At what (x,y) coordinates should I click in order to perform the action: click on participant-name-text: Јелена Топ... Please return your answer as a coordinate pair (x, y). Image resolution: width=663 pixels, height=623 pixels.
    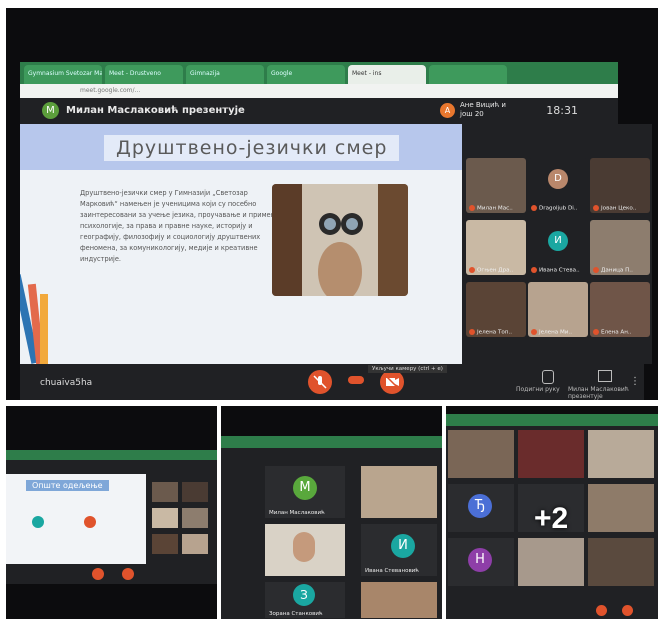
    Looking at the image, I should click on (495, 332).